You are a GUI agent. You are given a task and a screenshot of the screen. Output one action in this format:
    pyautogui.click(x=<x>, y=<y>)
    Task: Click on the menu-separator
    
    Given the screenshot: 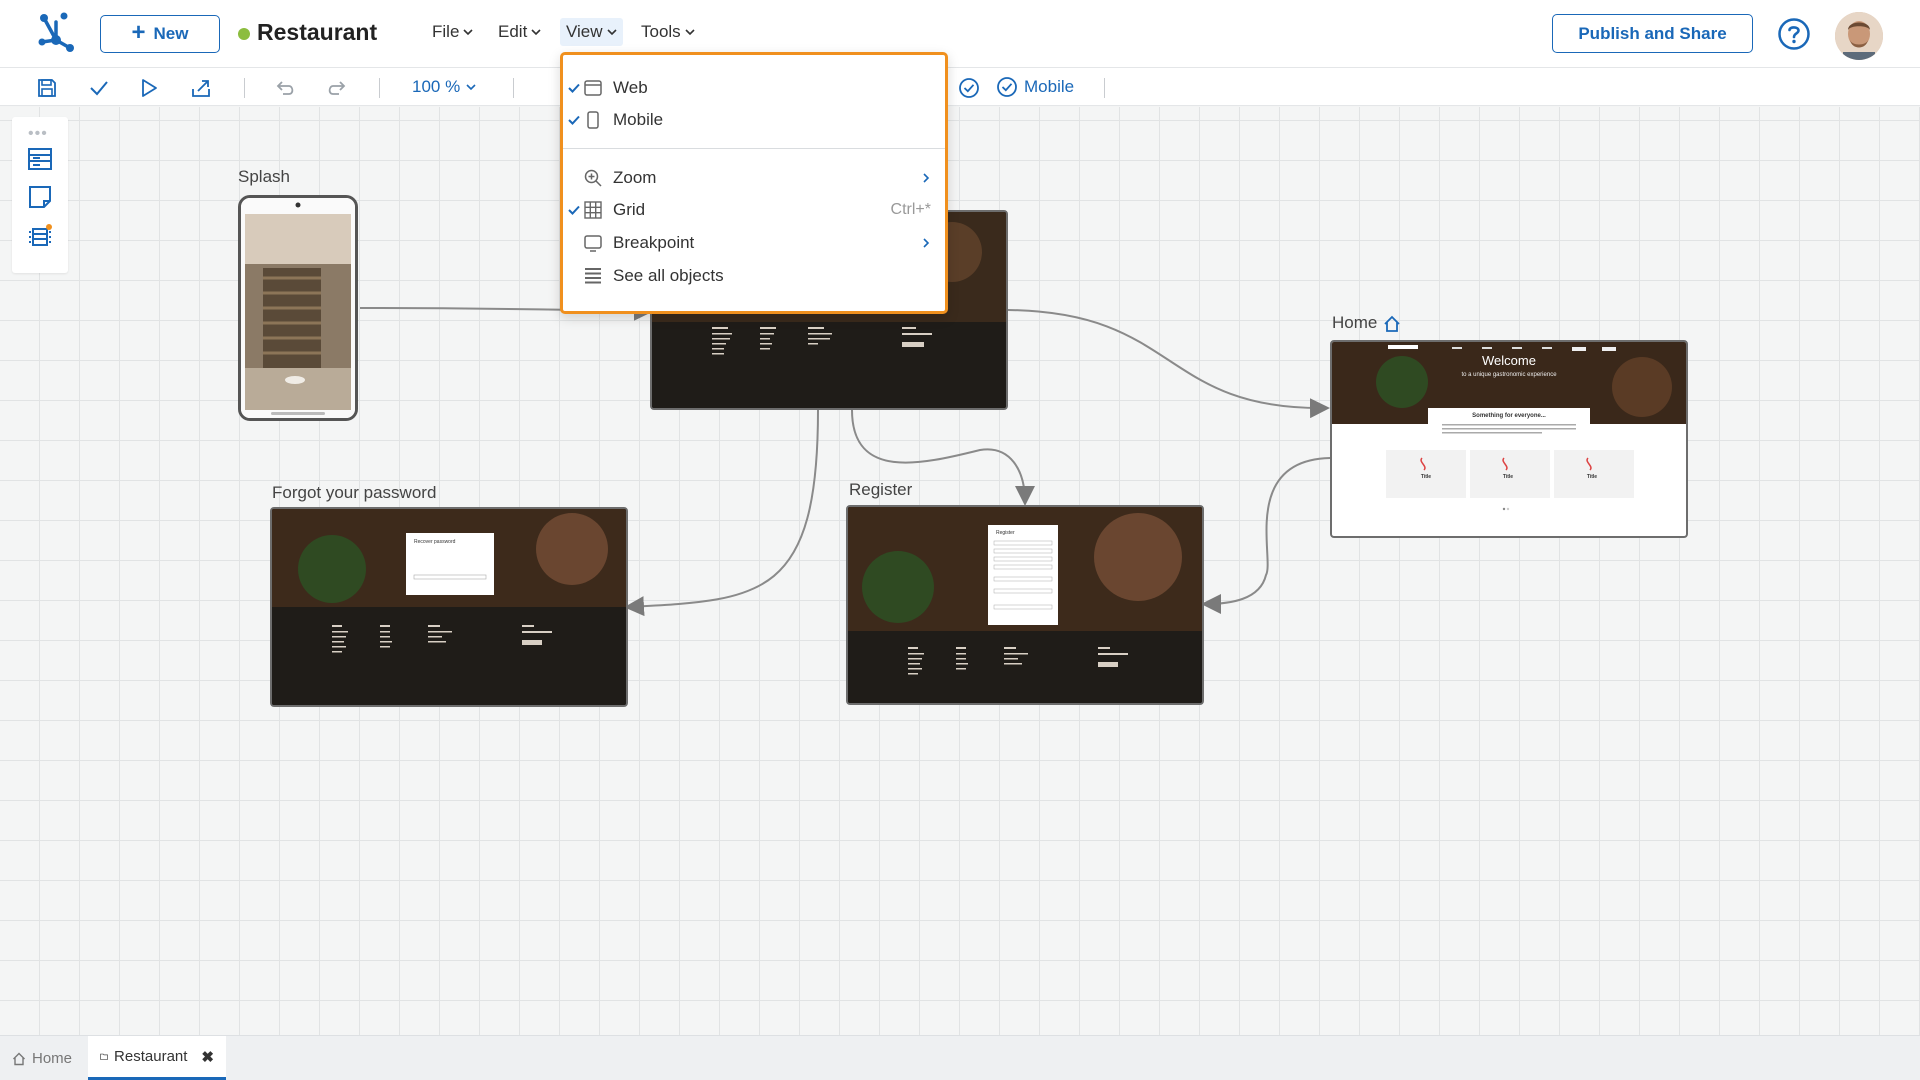 What is the action you would take?
    pyautogui.click(x=754, y=148)
    